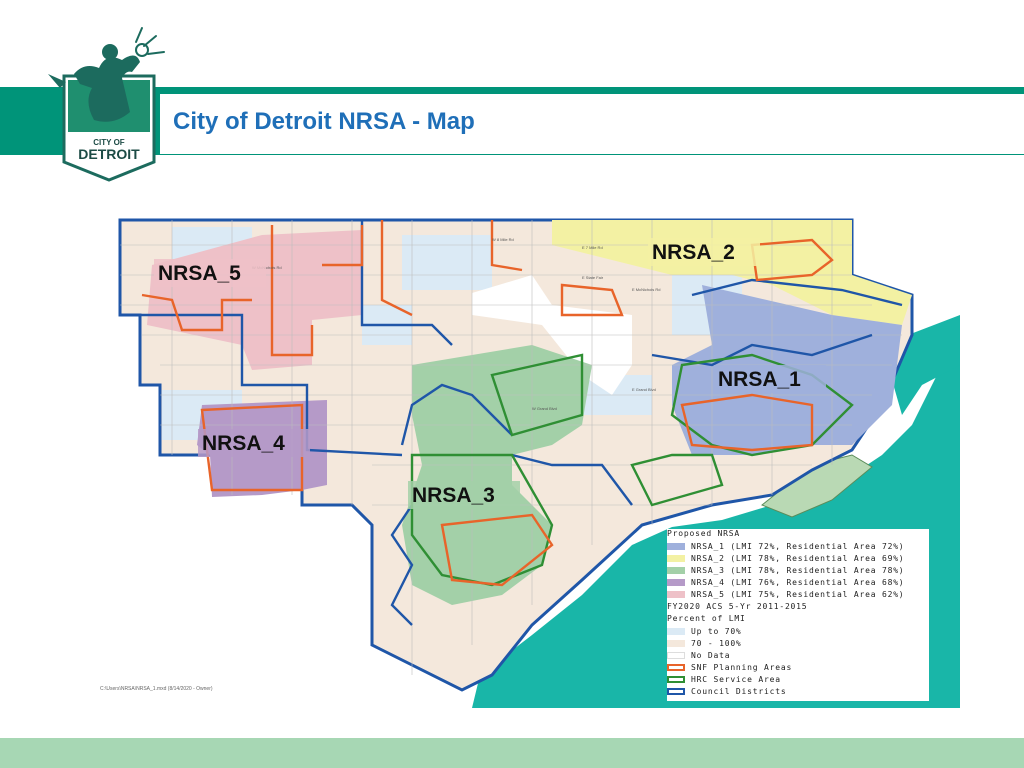 The image size is (1024, 768). What do you see at coordinates (716, 631) in the screenshot?
I see `legend-label-up-to-70: Up to 70%` at bounding box center [716, 631].